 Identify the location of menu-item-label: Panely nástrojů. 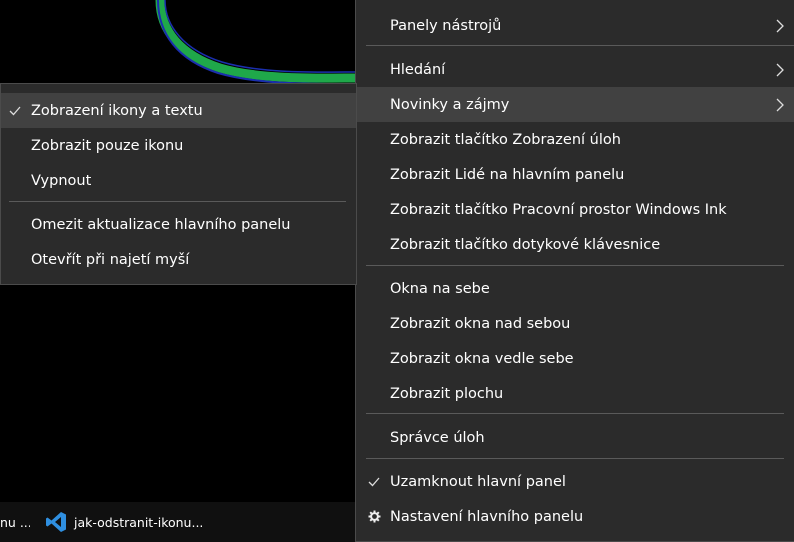
(446, 25).